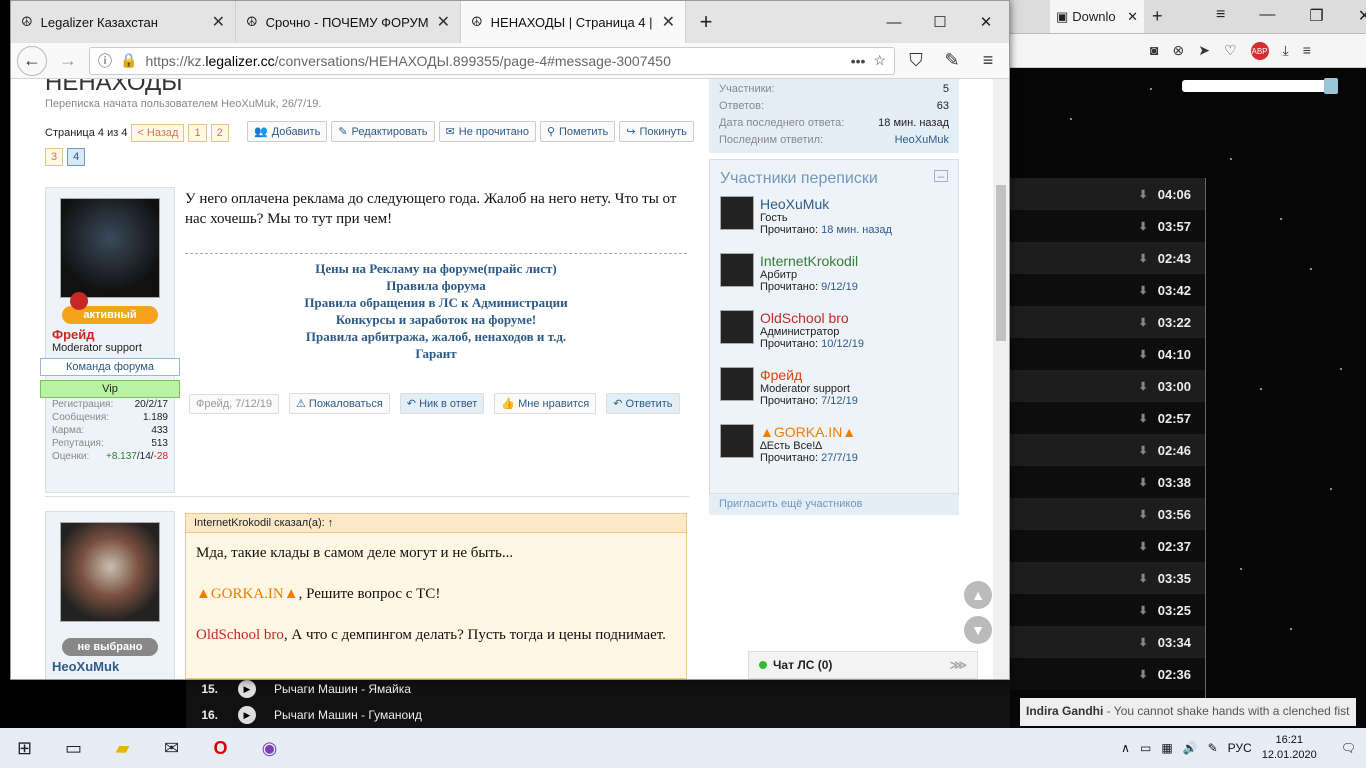  Describe the element at coordinates (269, 748) in the screenshot. I see `tor-browser-icon: ◉` at that location.